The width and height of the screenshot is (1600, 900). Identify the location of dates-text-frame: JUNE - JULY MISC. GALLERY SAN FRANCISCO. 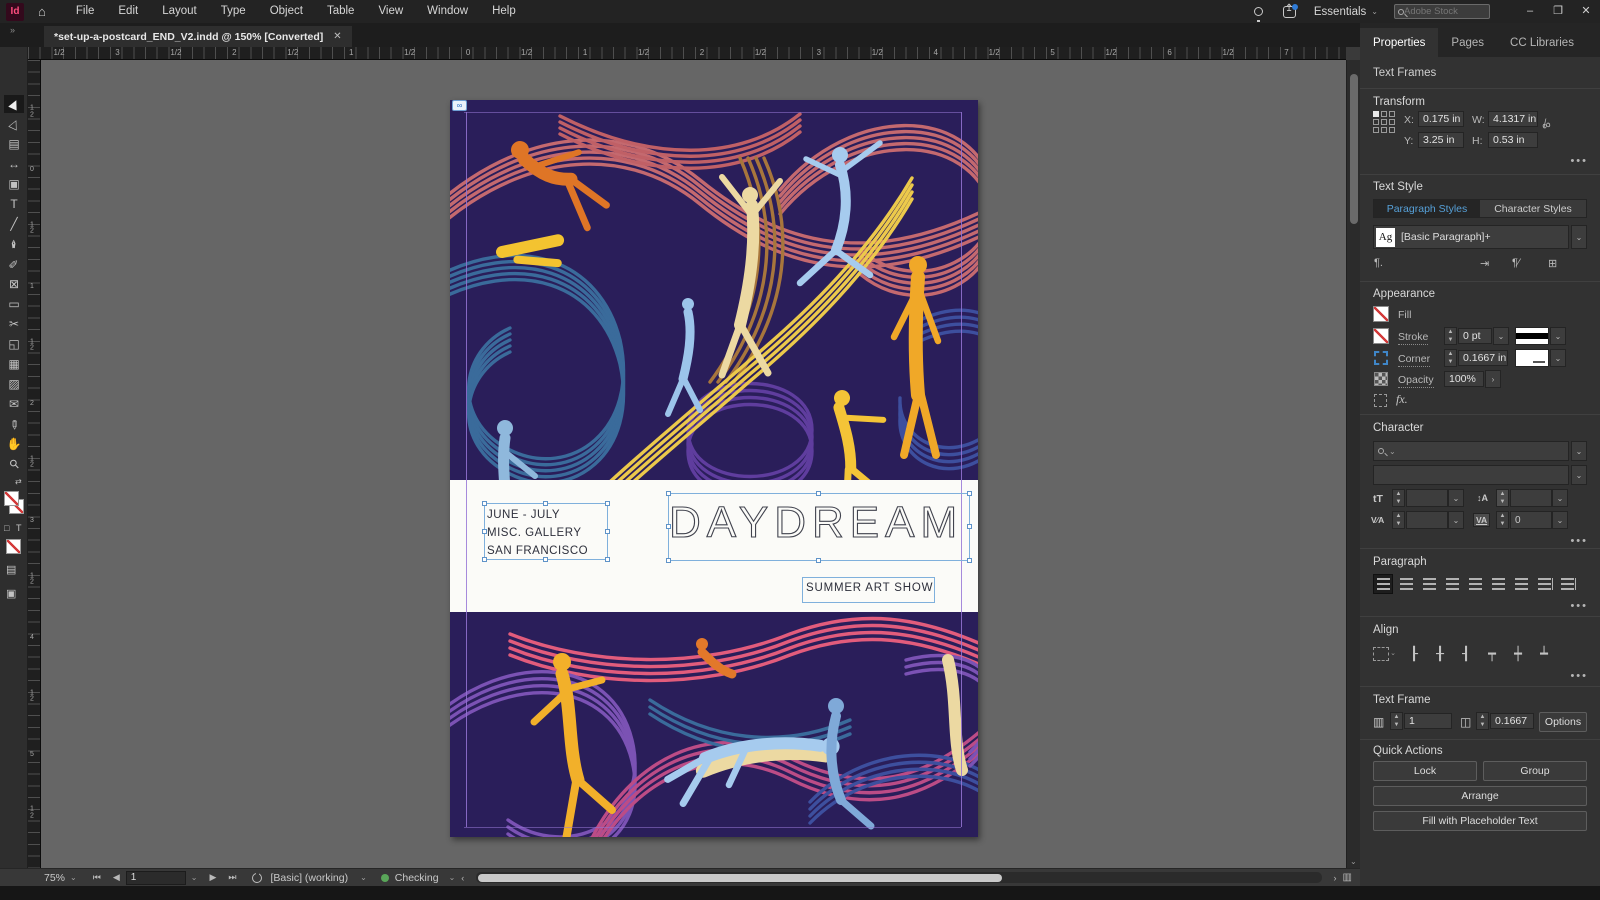
(546, 531).